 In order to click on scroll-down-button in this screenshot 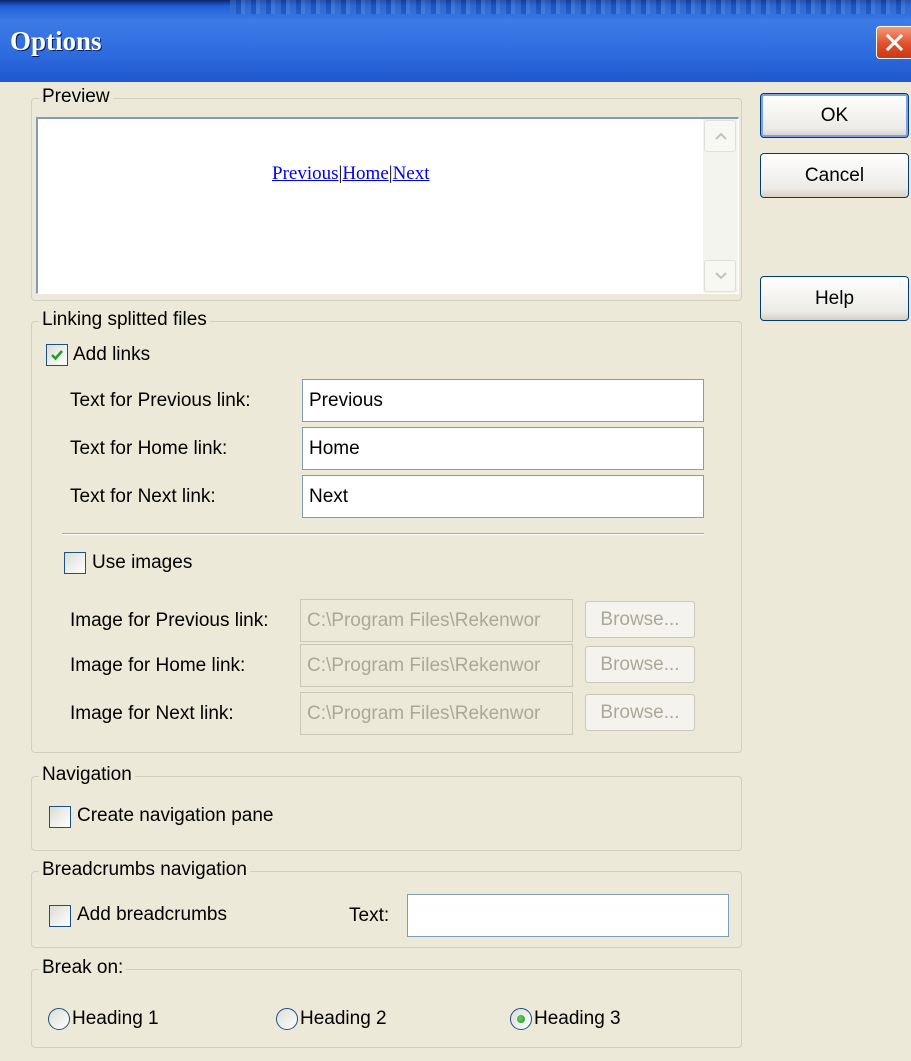, I will do `click(720, 276)`.